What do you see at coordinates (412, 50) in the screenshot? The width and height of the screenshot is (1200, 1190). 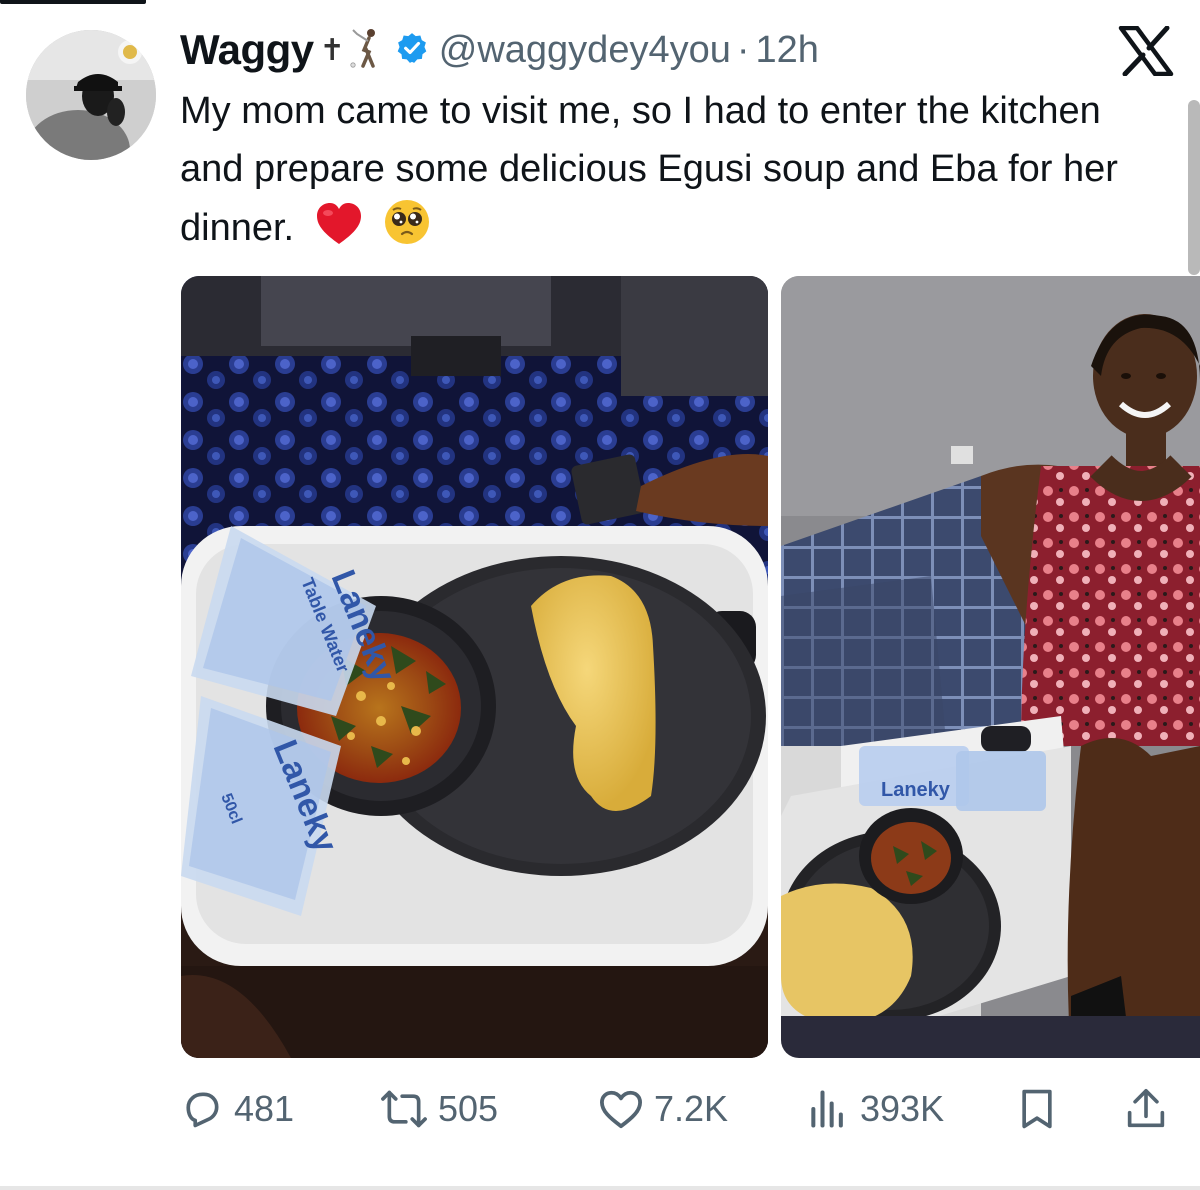 I see `verified-badge-icon` at bounding box center [412, 50].